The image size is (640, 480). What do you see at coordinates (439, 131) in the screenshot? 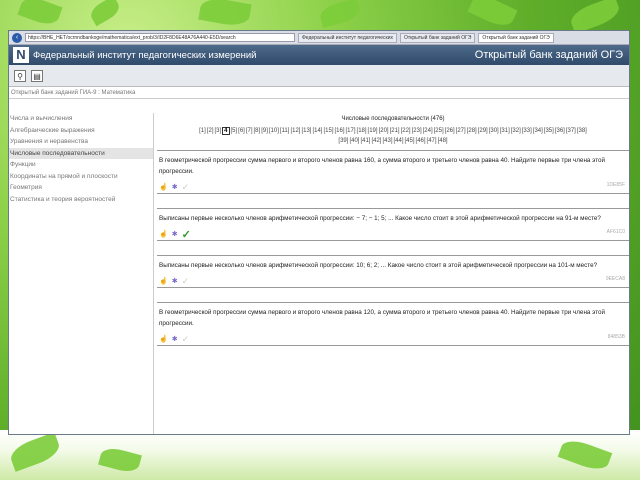
I see `page-link: [25]` at bounding box center [439, 131].